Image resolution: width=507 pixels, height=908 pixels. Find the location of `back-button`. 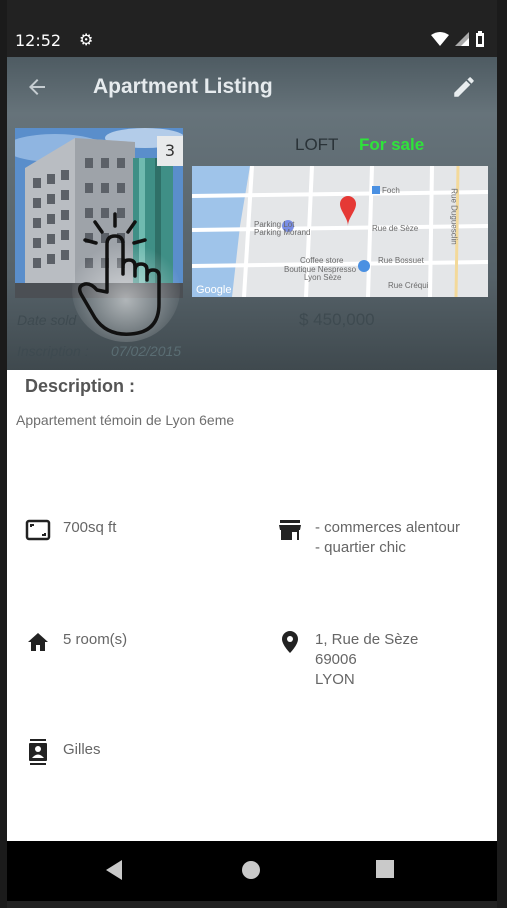

back-button is located at coordinates (40, 90).